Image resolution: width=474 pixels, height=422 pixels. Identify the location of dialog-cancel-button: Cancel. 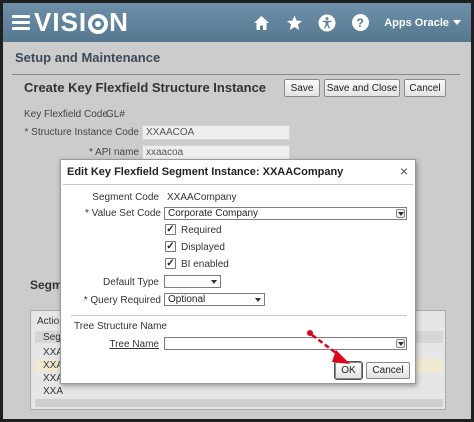
(388, 370).